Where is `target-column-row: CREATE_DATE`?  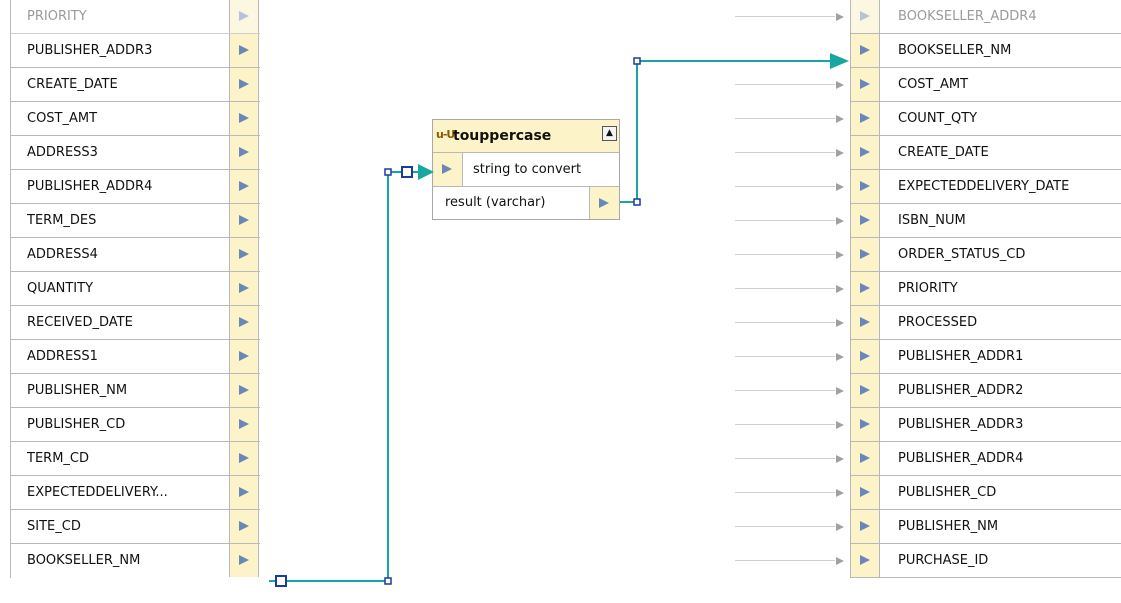
target-column-row: CREATE_DATE is located at coordinates (928, 153).